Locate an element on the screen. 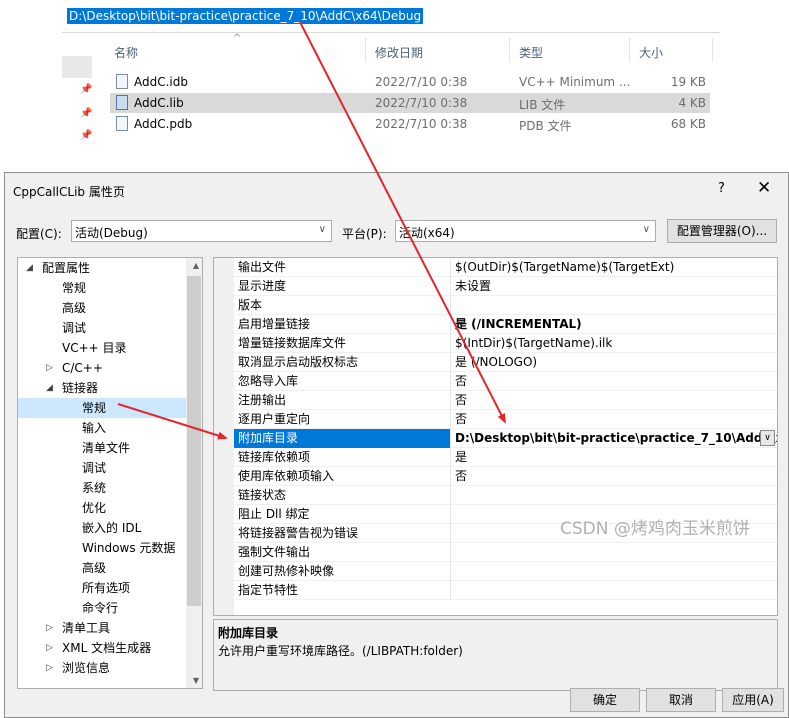  tree-item-general: 常规 is located at coordinates (74, 288).